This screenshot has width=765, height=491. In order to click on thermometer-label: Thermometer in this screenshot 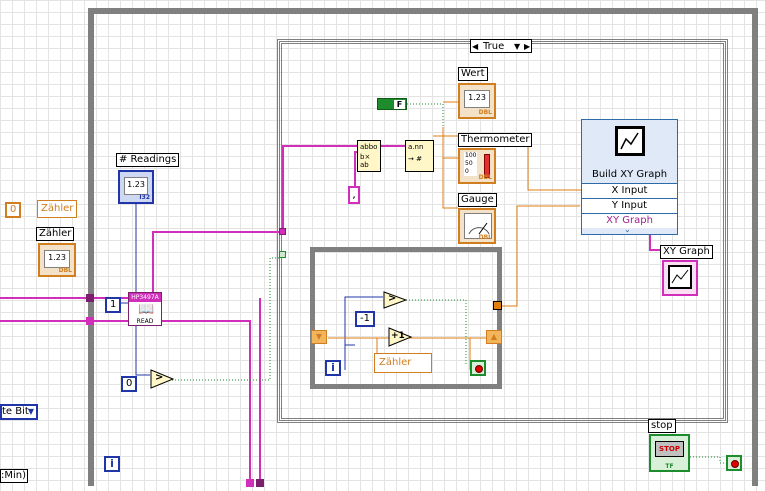, I will do `click(495, 140)`.